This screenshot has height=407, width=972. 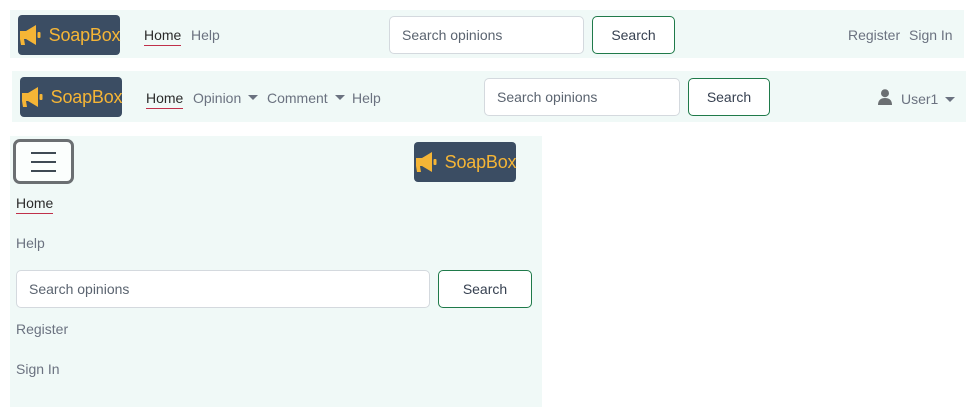 I want to click on hamburger-toggle-button, so click(x=43, y=161).